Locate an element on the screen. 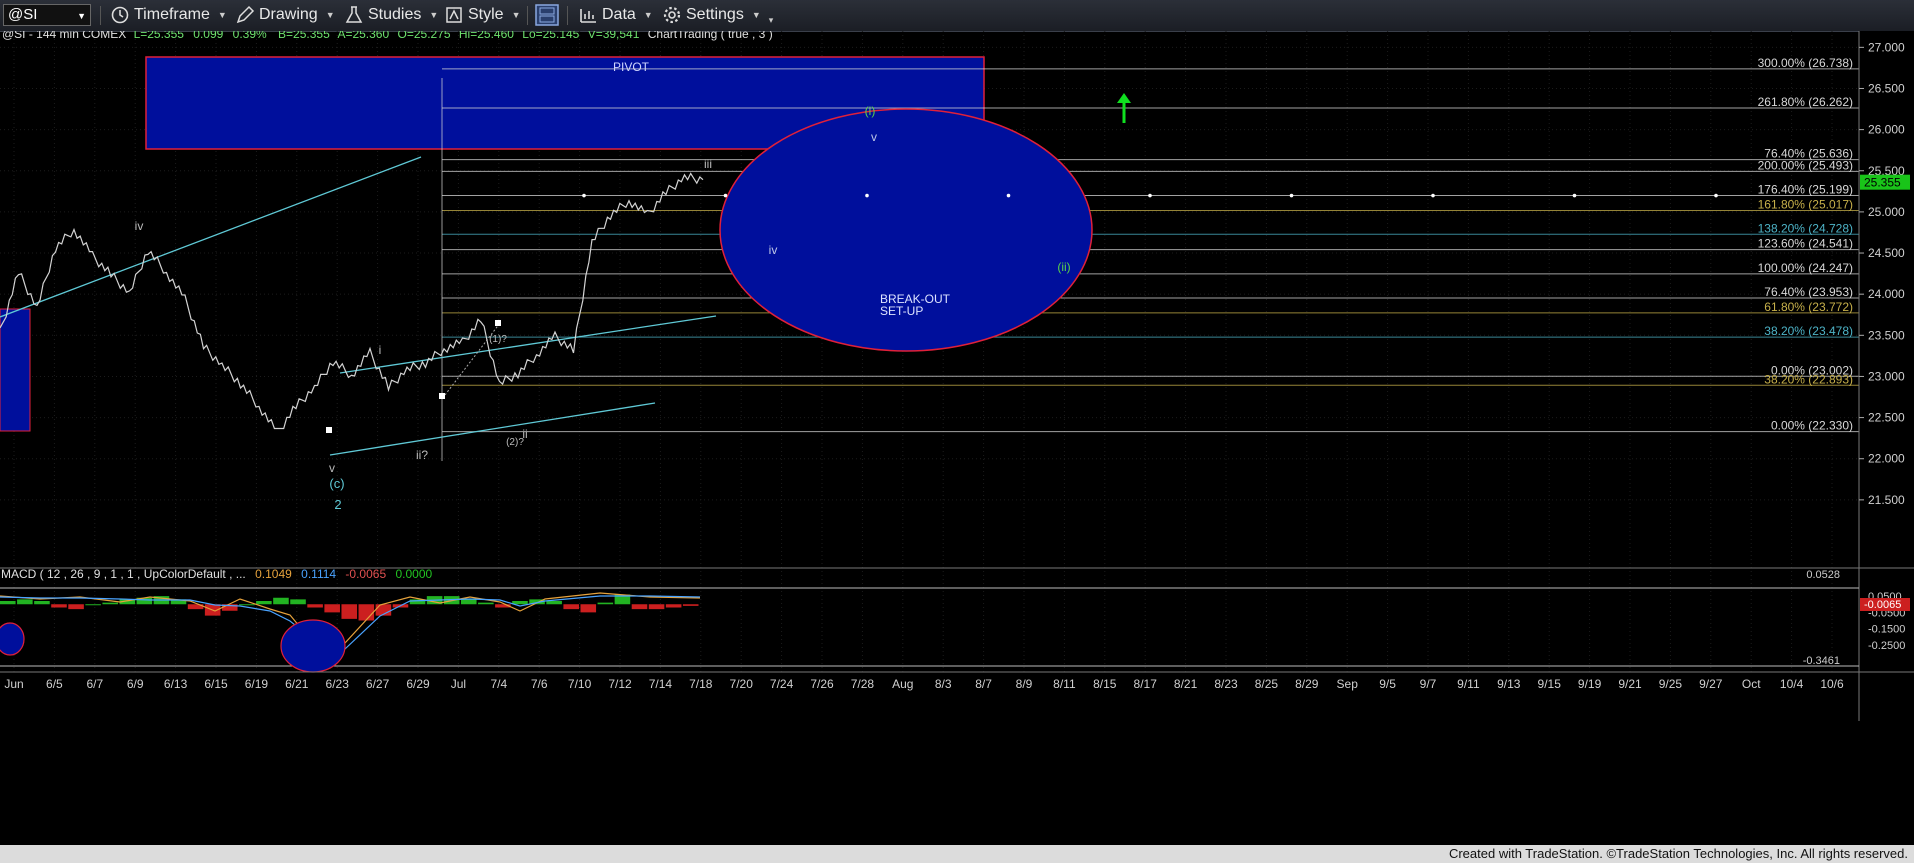 The image size is (1914, 863). date-tick-label: 9/21 is located at coordinates (1630, 684).